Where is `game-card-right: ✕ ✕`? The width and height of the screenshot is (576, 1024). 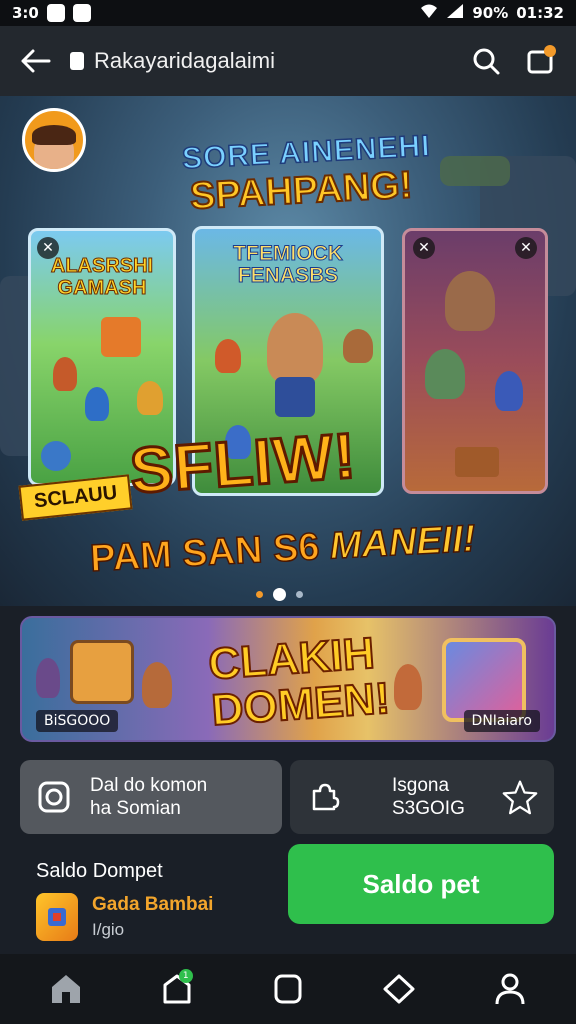 game-card-right: ✕ ✕ is located at coordinates (475, 361).